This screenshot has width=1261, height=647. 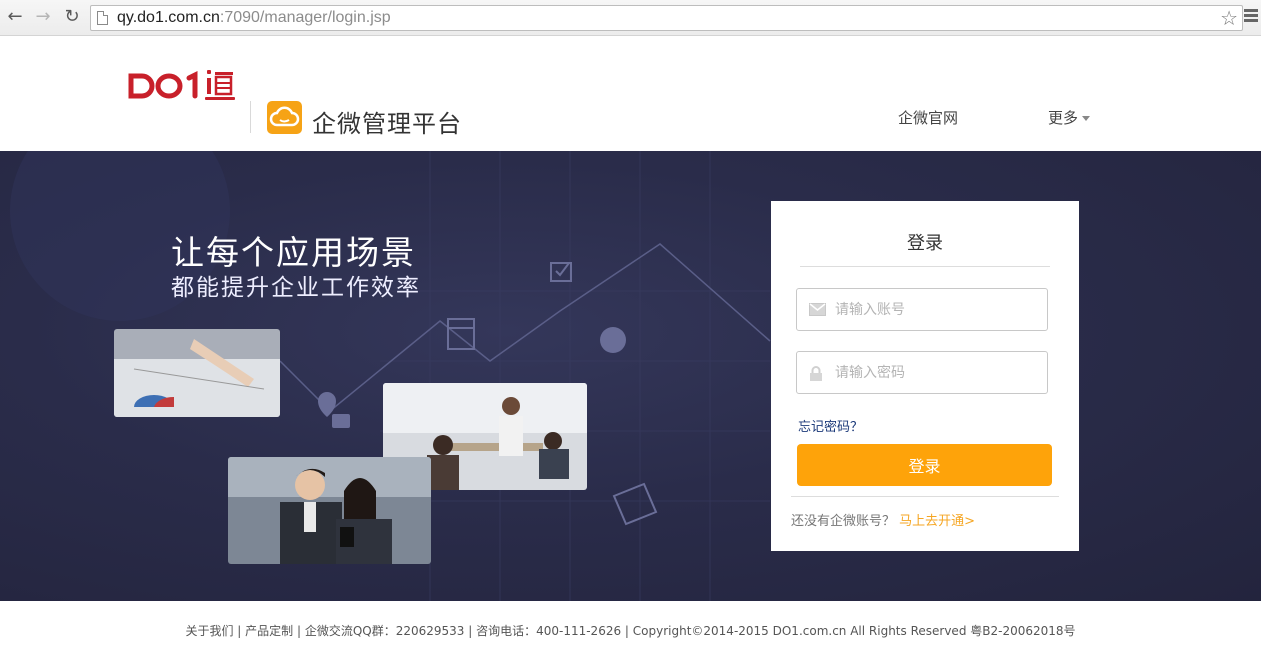 What do you see at coordinates (937, 309) in the screenshot?
I see `account-input` at bounding box center [937, 309].